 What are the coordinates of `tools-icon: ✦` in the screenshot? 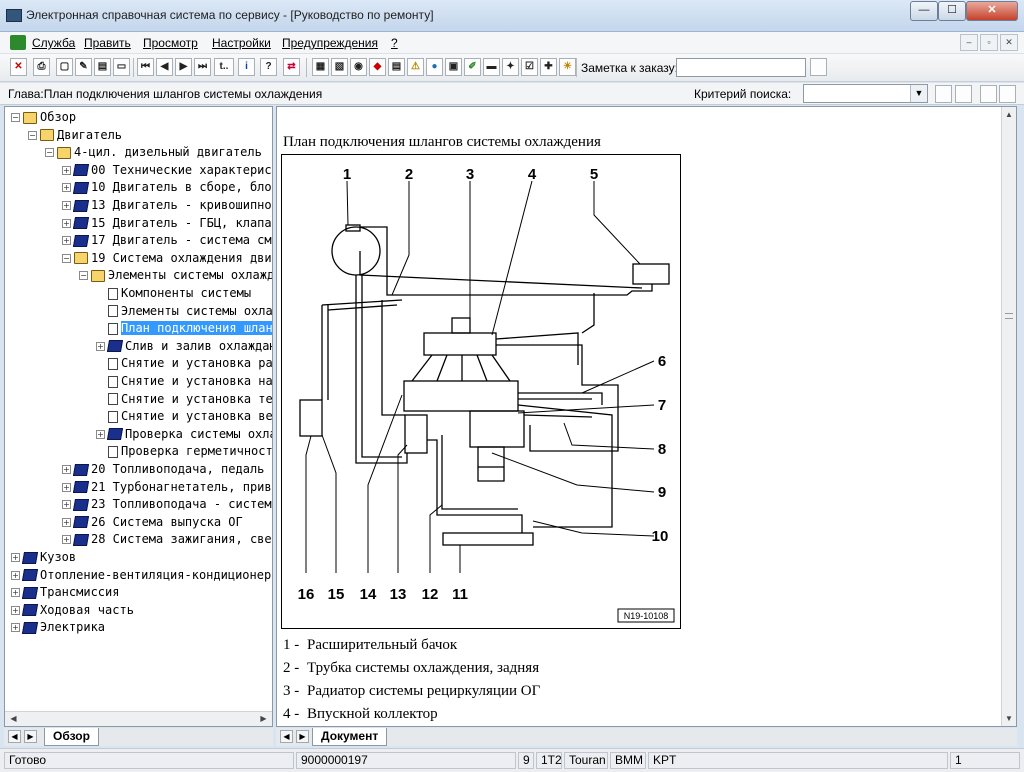 It's located at (510, 67).